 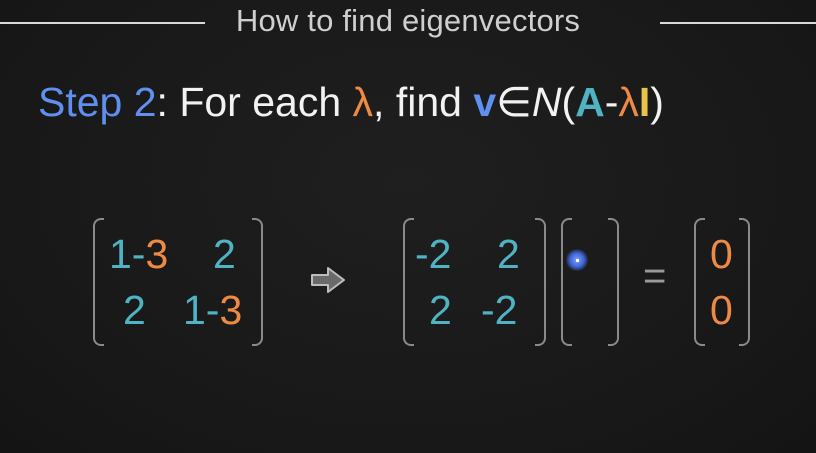 What do you see at coordinates (363, 102) in the screenshot?
I see `lambda-symbol: λ` at bounding box center [363, 102].